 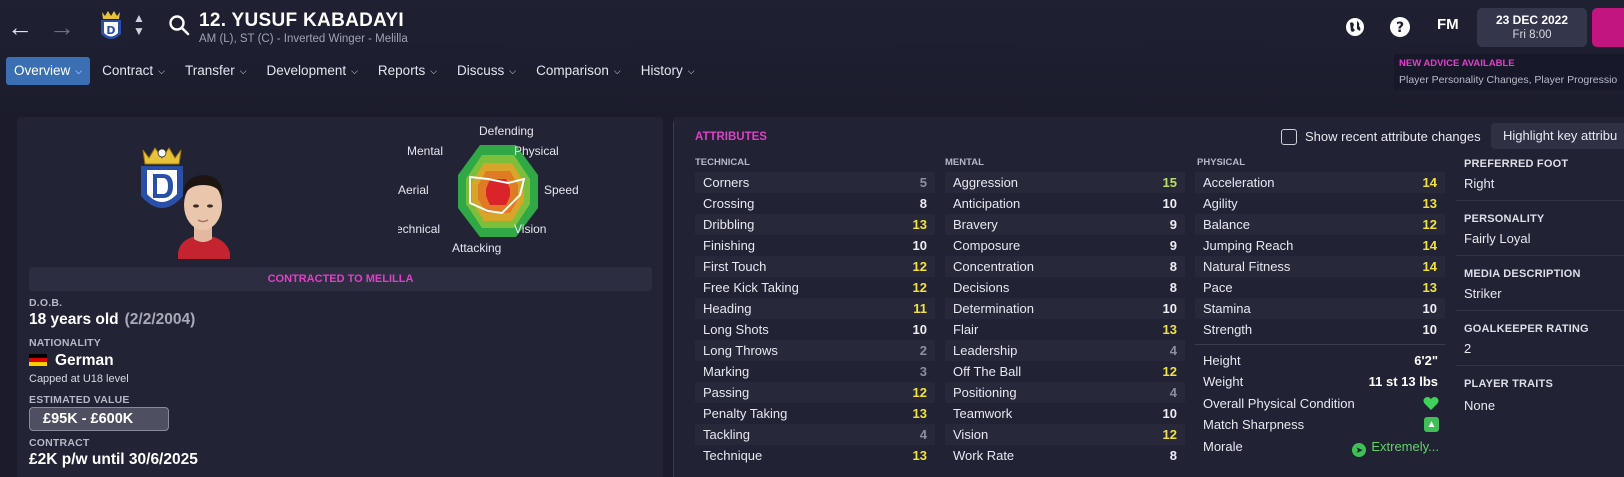 I want to click on tab-discuss: Discuss ⌵, so click(x=486, y=71).